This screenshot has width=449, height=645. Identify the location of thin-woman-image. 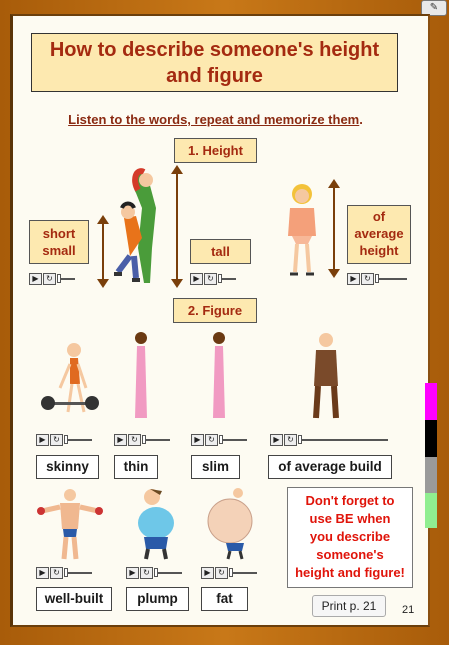
(141, 375).